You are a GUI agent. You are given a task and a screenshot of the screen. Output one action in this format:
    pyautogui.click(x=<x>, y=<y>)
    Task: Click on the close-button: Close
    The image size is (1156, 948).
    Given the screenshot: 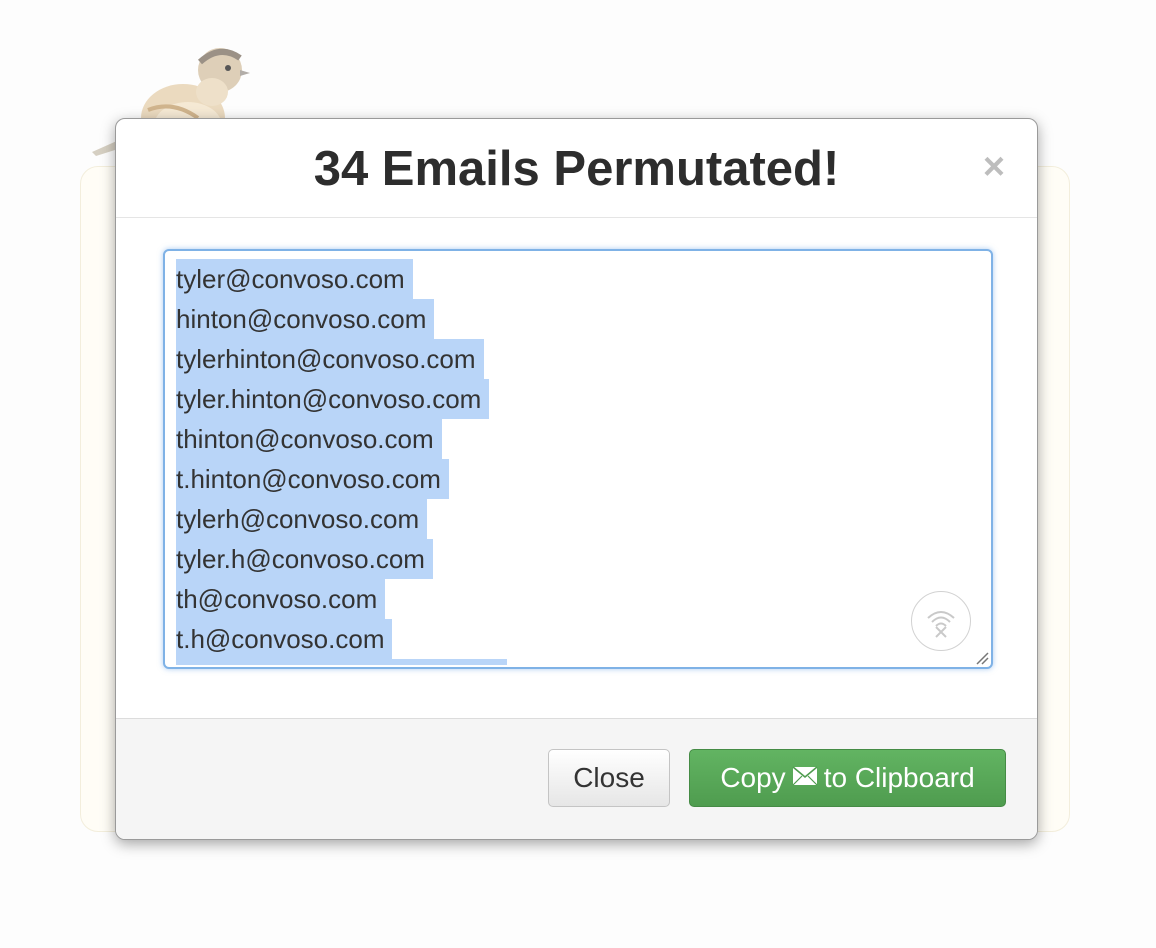 What is the action you would take?
    pyautogui.click(x=609, y=778)
    